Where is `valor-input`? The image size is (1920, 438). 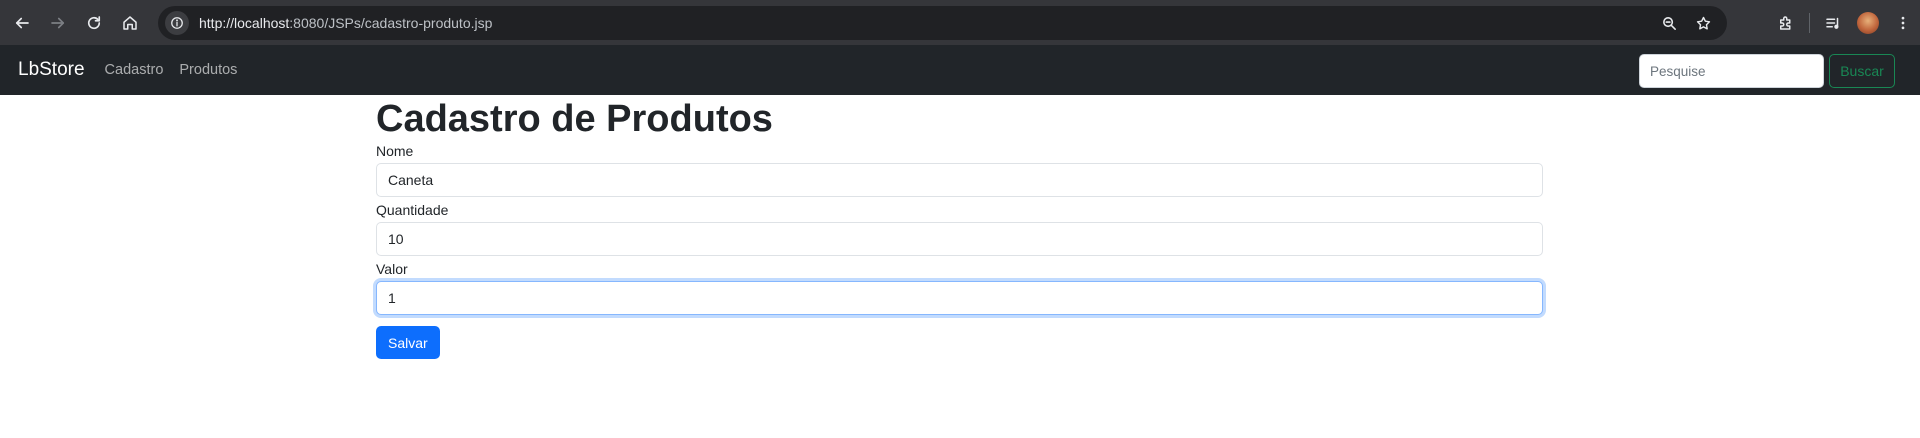 valor-input is located at coordinates (959, 298).